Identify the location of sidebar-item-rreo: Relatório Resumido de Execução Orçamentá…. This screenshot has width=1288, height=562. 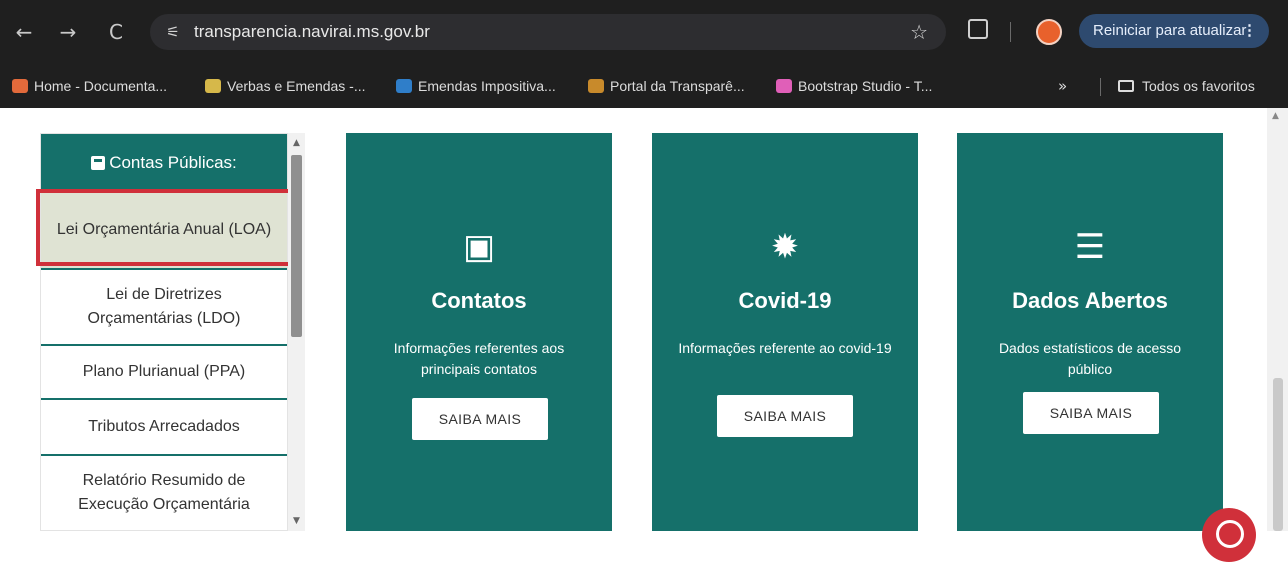
(164, 493).